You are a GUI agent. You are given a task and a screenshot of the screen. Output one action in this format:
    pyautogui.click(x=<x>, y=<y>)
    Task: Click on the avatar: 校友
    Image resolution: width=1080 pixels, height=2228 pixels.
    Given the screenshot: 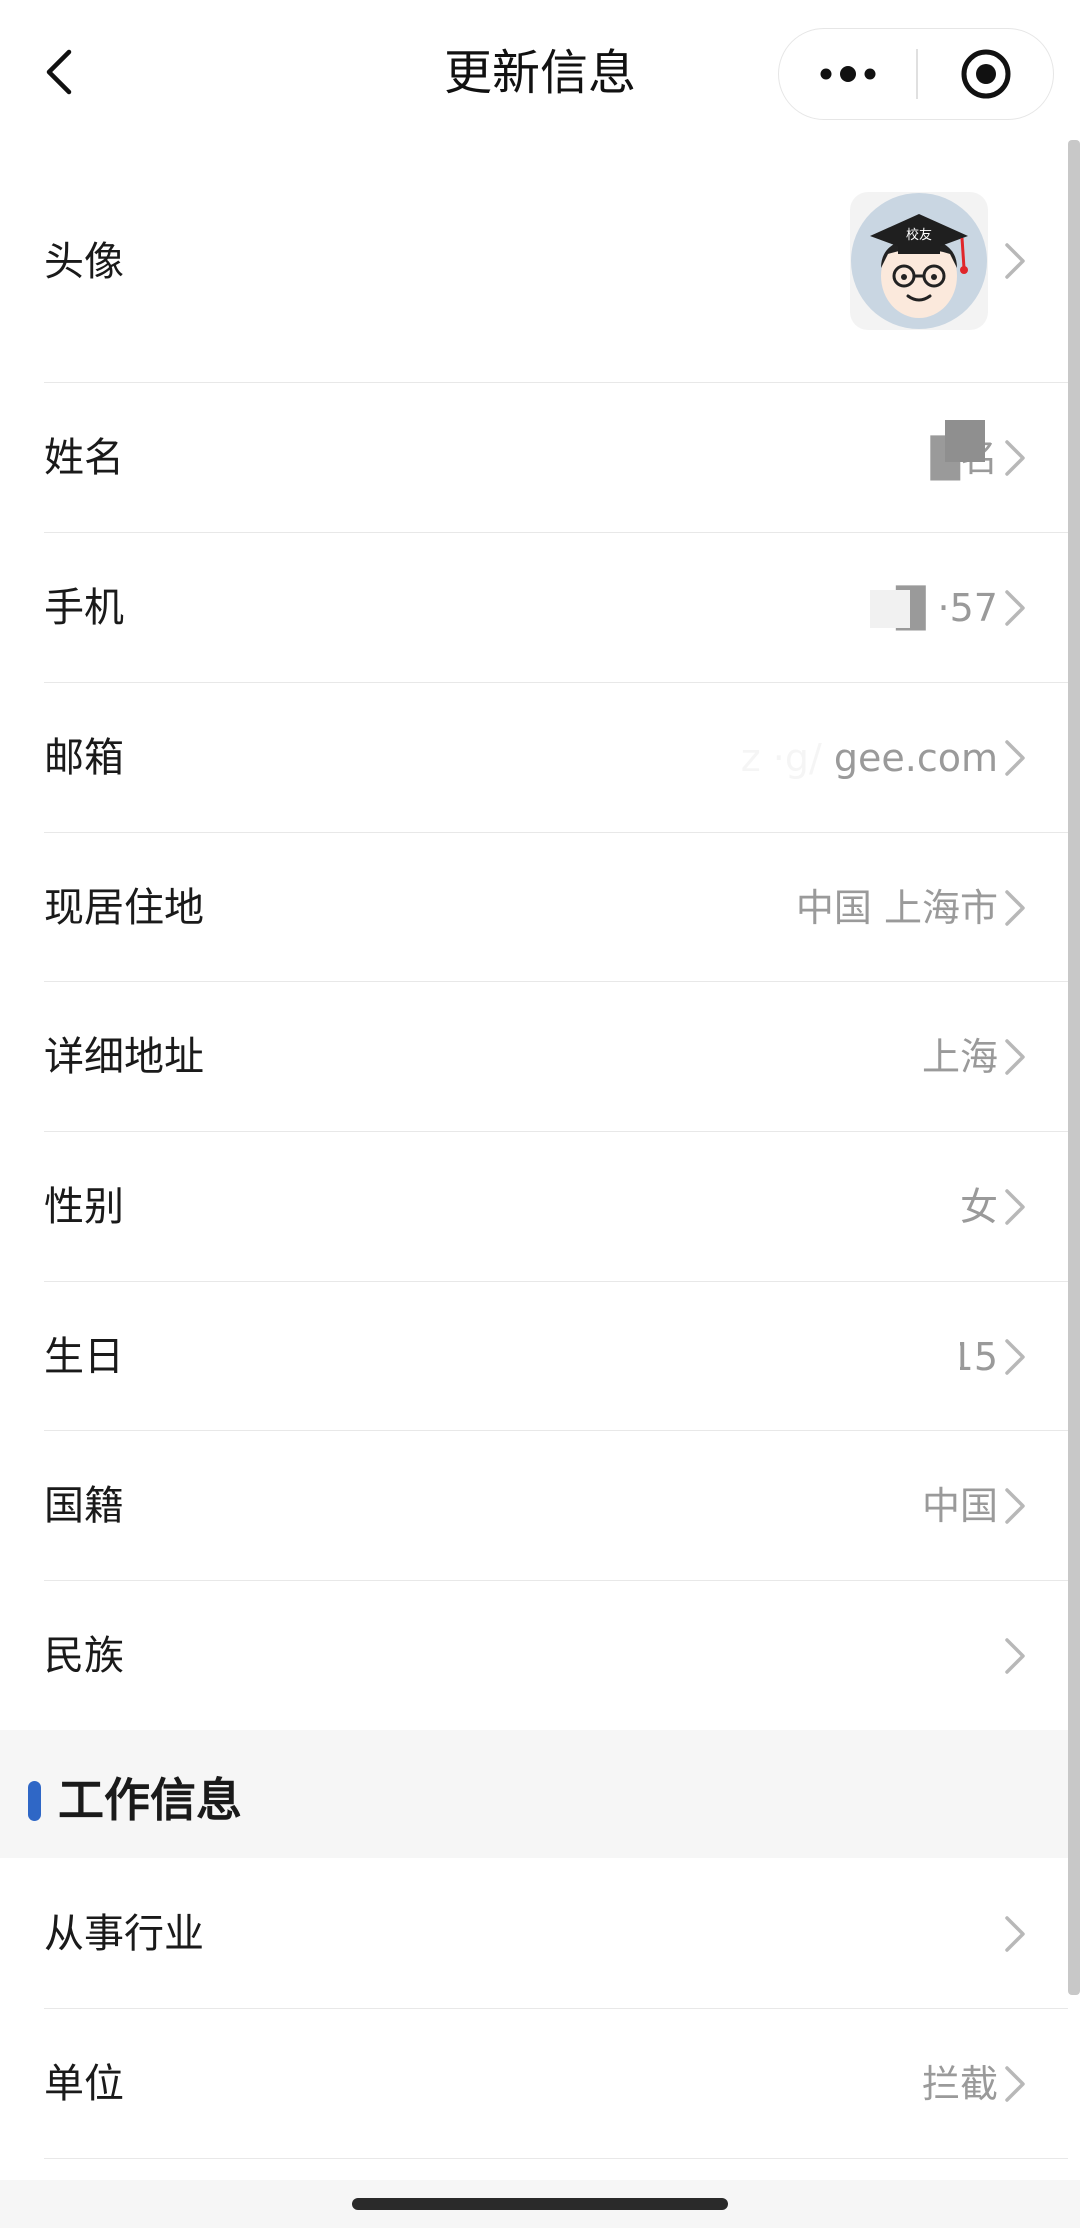 What is the action you would take?
    pyautogui.click(x=919, y=261)
    